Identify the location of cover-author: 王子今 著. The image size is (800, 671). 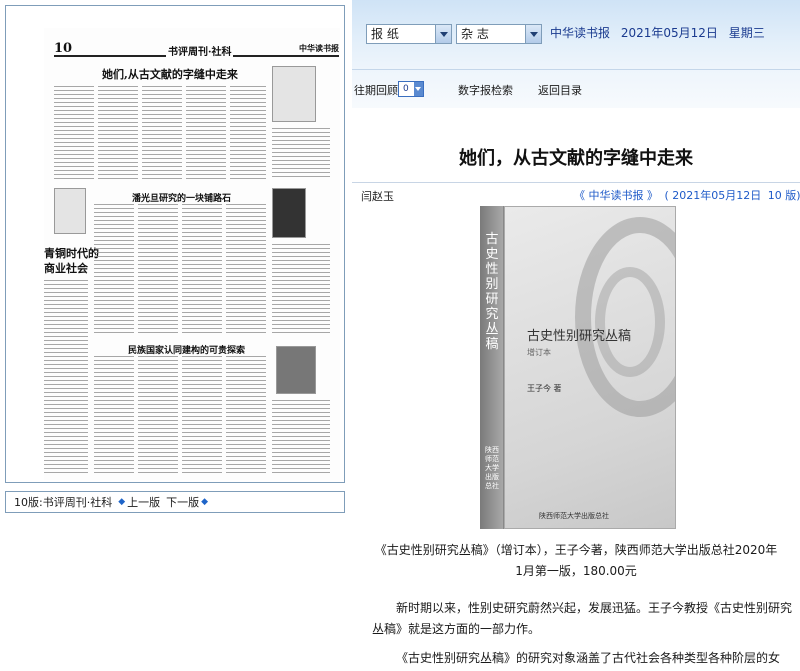
(544, 388).